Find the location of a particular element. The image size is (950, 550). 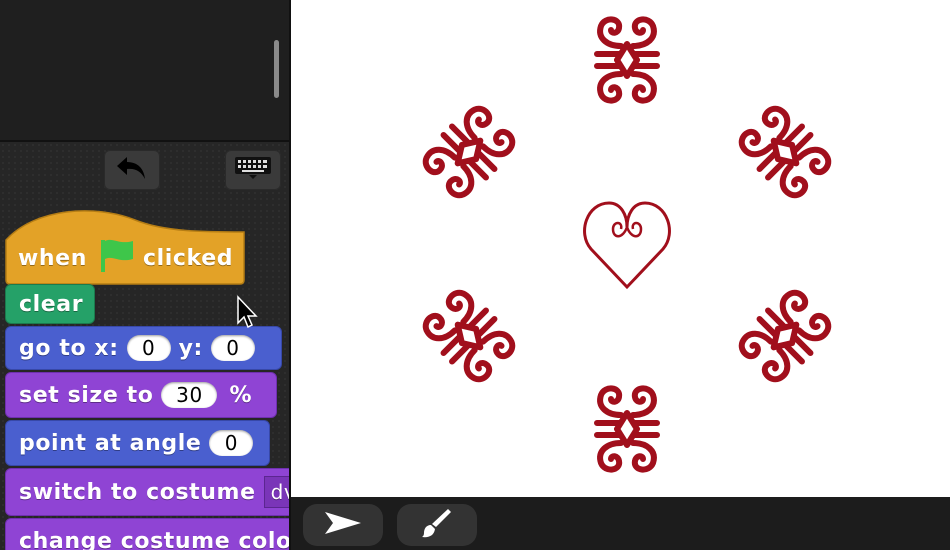

change-costume-color-label: change costume colo is located at coordinates (154, 539).